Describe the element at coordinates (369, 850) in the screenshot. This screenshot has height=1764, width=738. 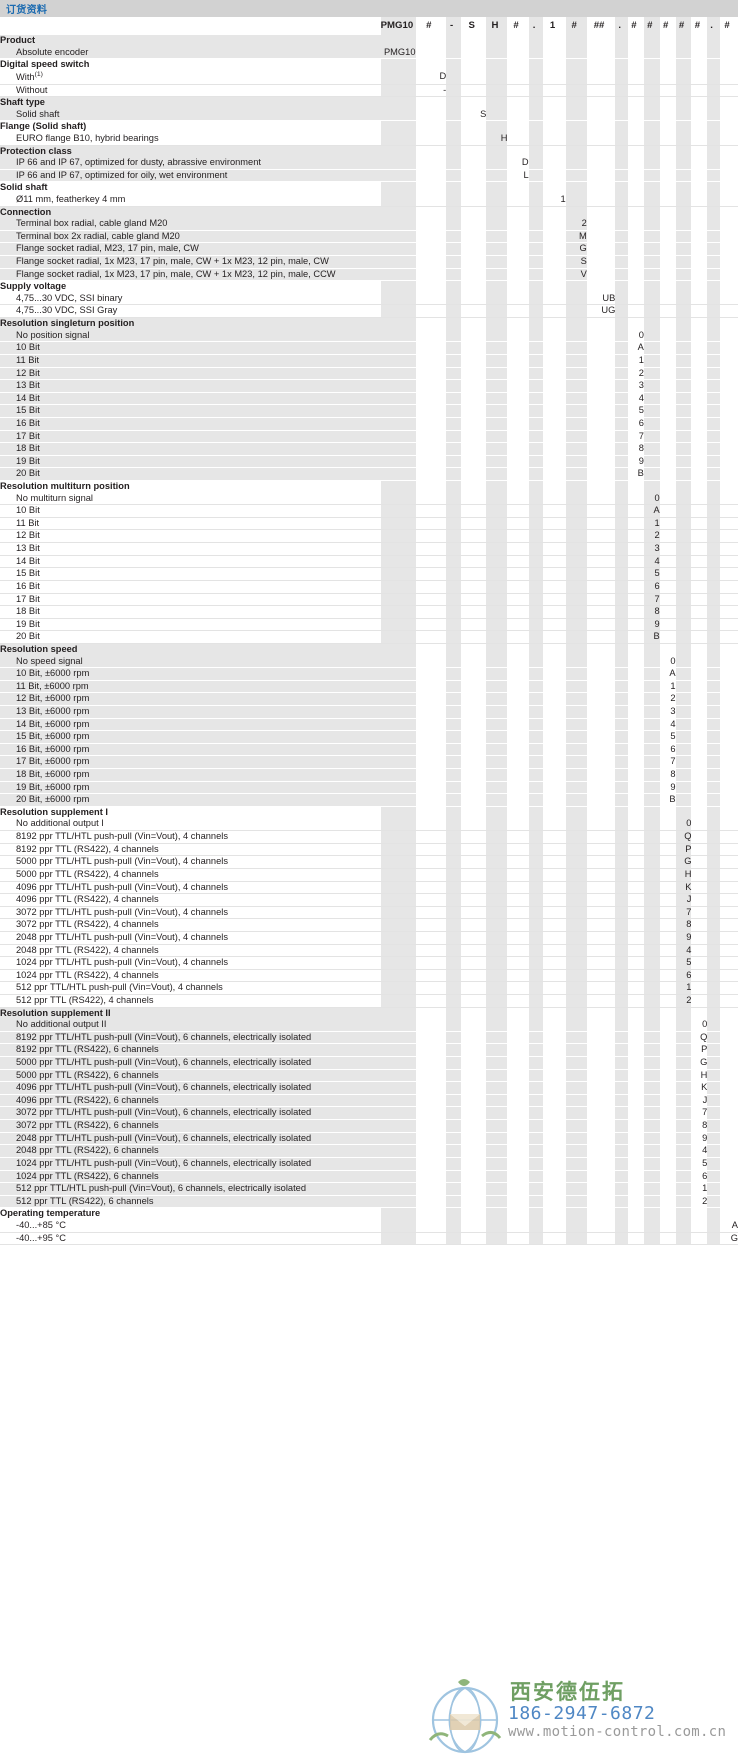
I see `option-row: 8192 ppr TTL (RS422), 4 channels P` at that location.